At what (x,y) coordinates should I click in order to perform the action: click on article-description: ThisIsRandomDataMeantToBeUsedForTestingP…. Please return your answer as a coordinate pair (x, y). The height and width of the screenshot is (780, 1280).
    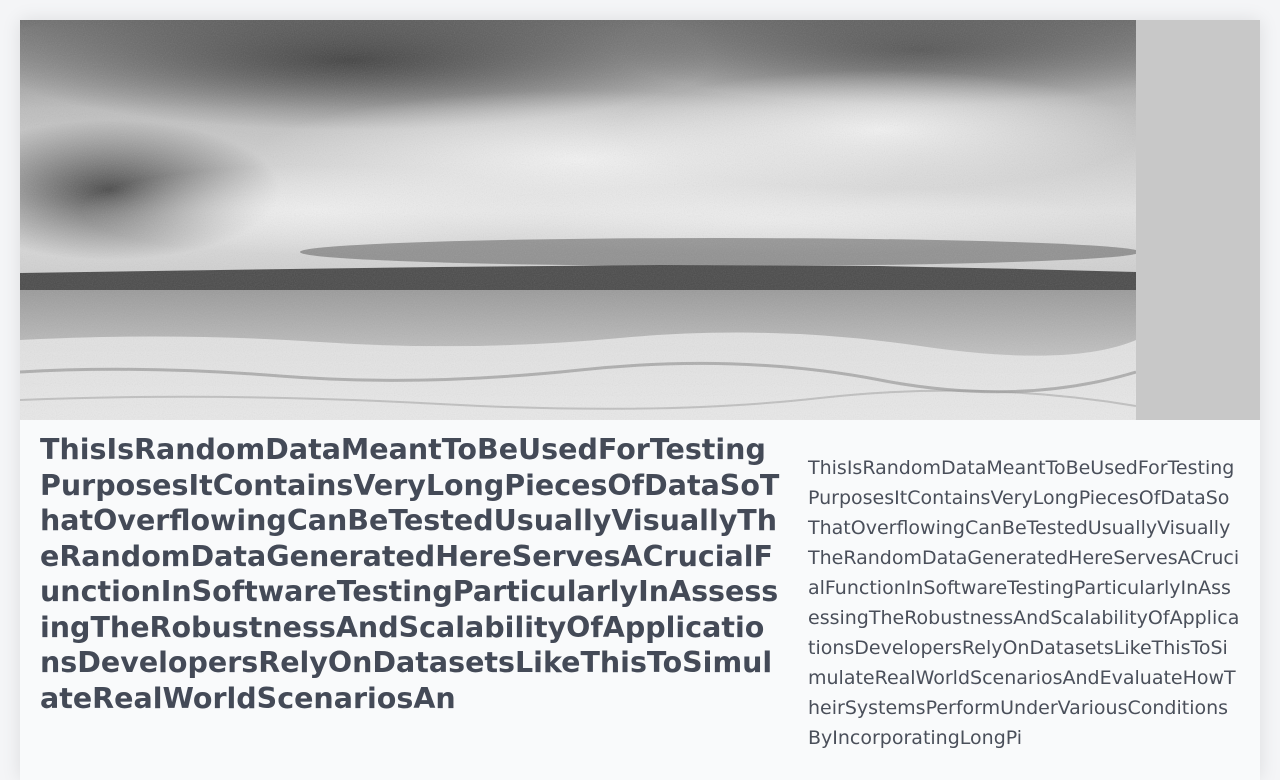
    Looking at the image, I should click on (1024, 603).